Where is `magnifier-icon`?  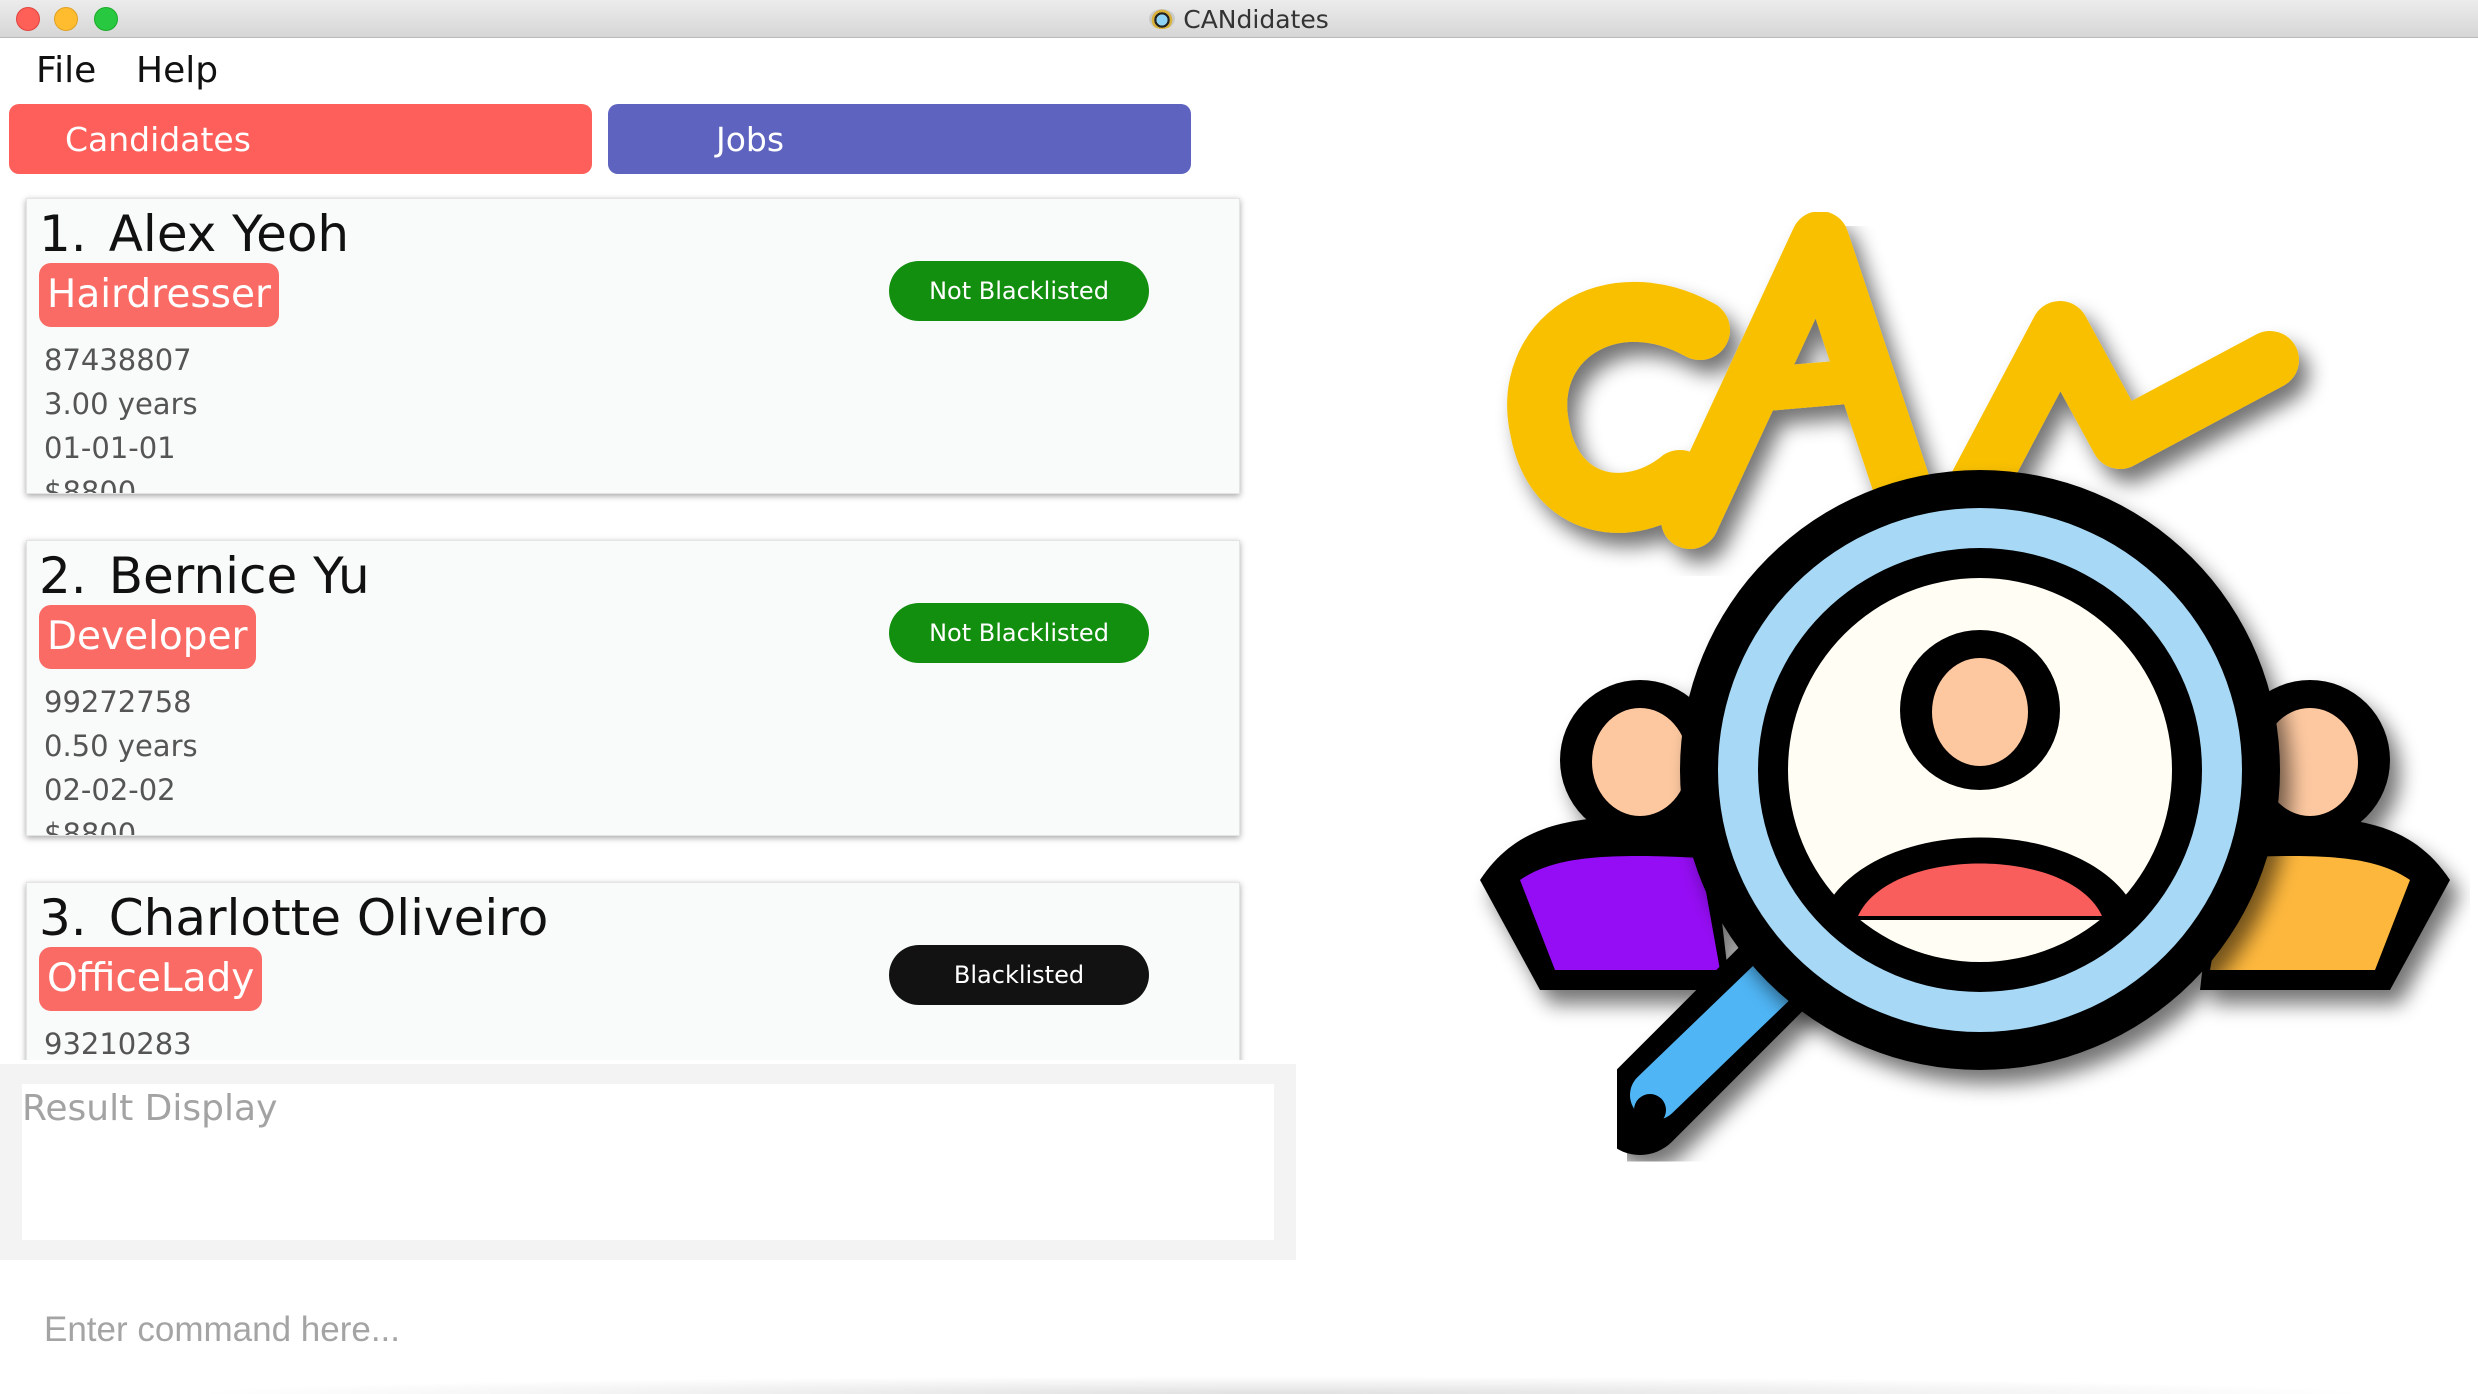
magnifier-icon is located at coordinates (1980, 770).